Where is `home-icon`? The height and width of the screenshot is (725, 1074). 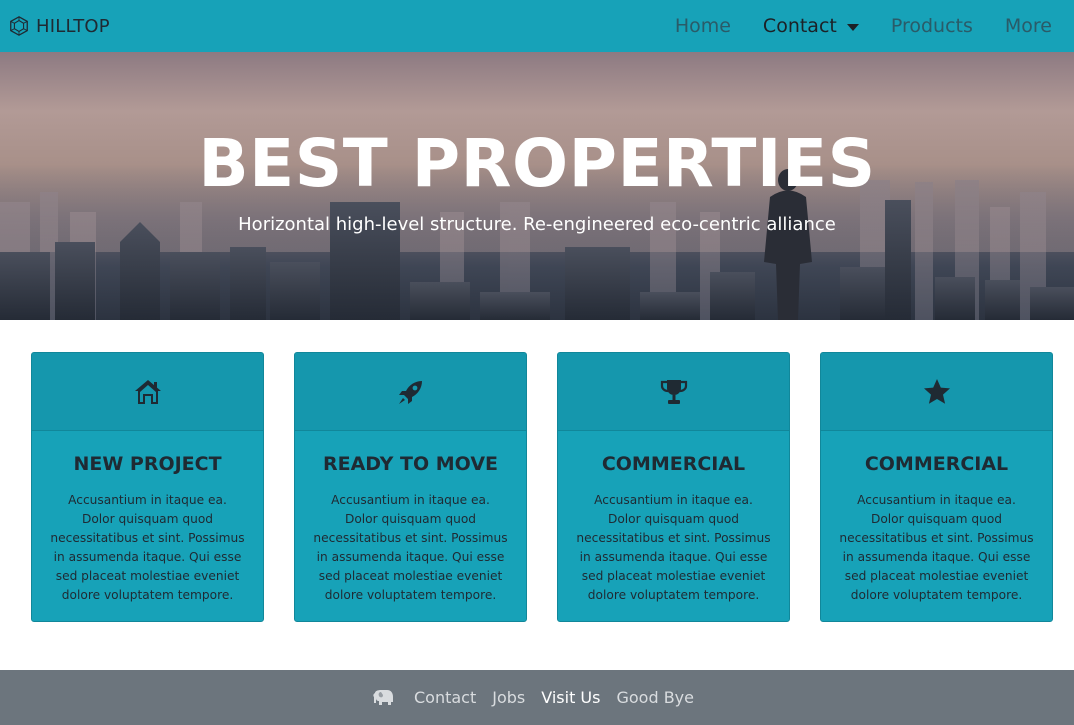
home-icon is located at coordinates (147, 391).